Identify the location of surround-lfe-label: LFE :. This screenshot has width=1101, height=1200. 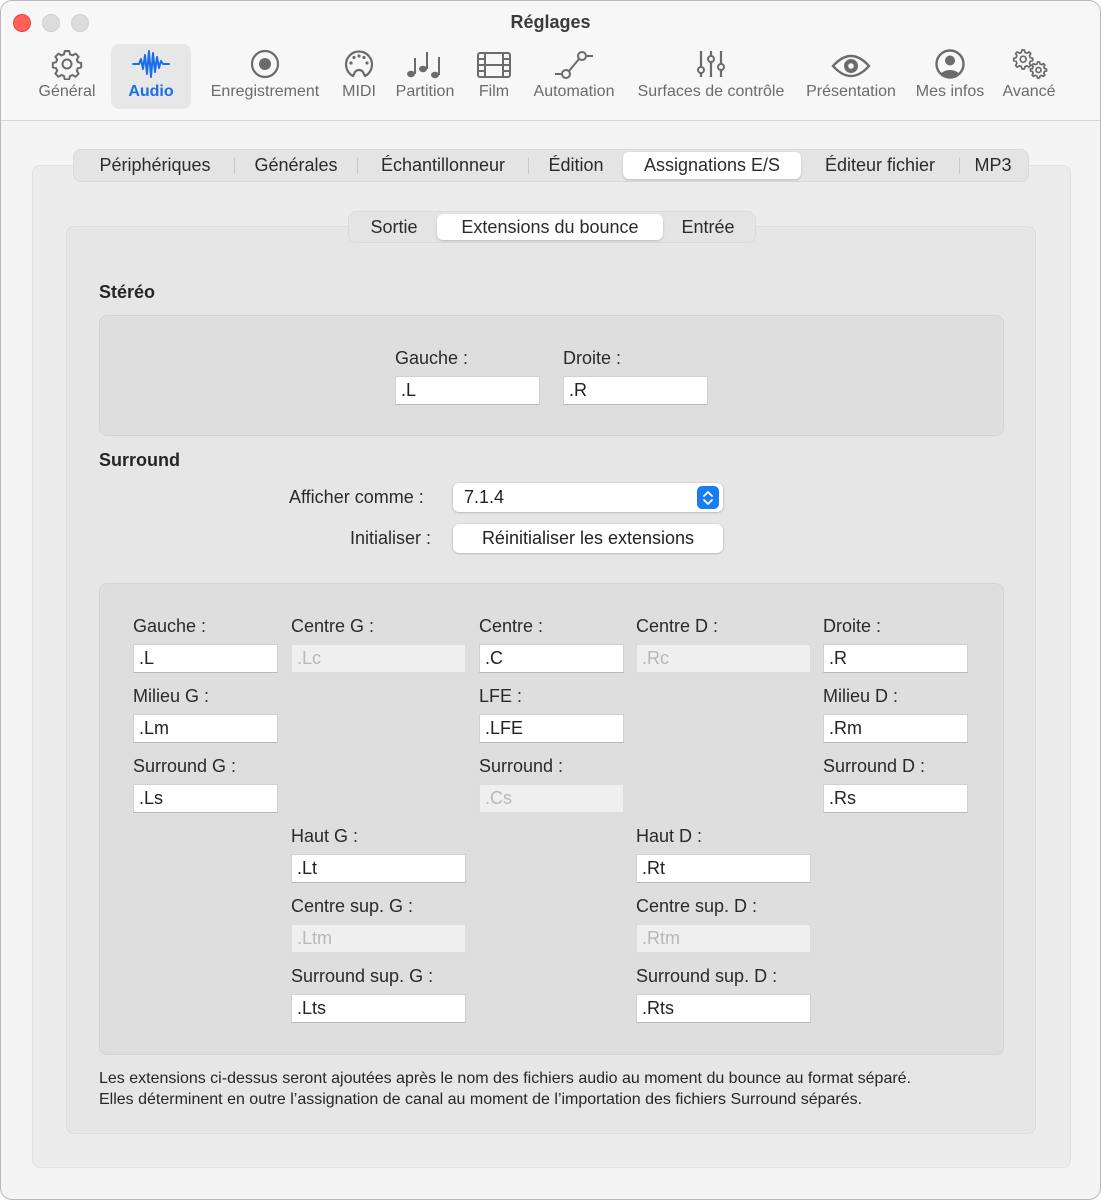
(501, 696).